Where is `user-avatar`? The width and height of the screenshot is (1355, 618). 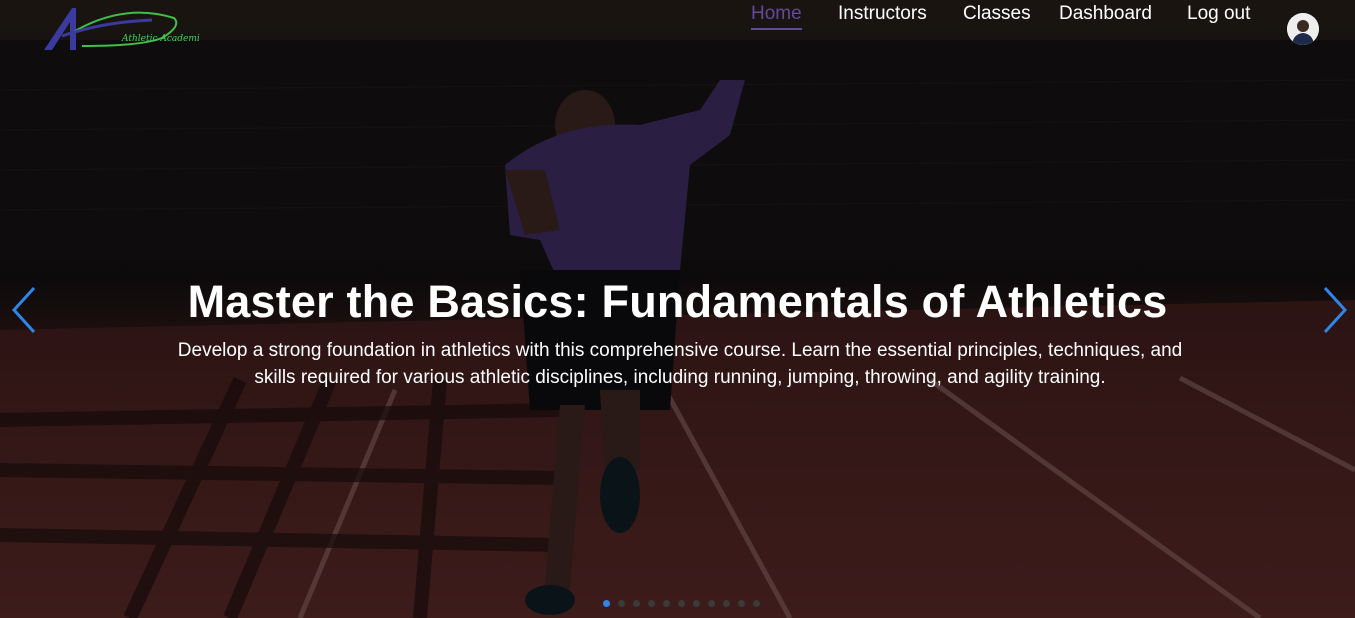
user-avatar is located at coordinates (1303, 29).